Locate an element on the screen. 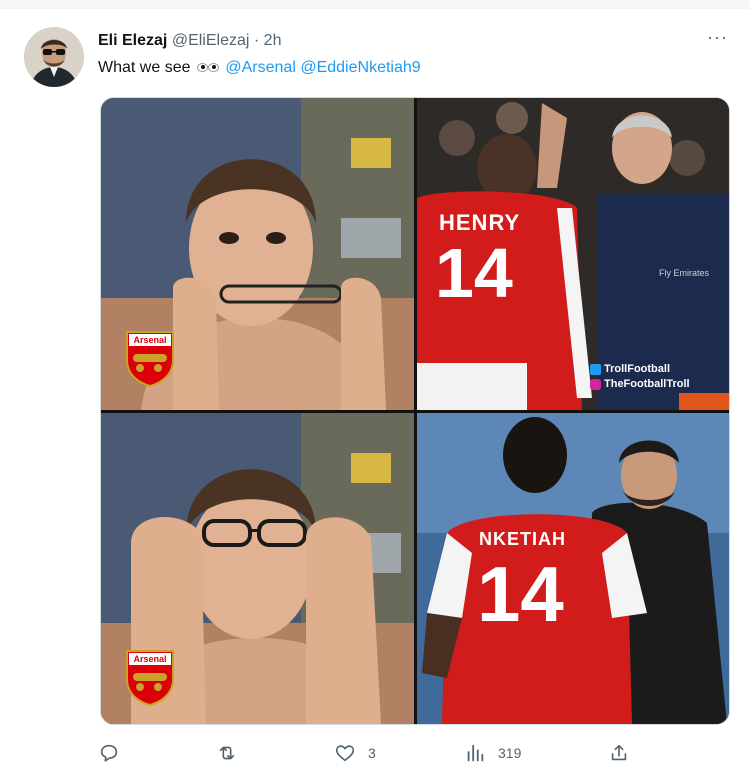 This screenshot has width=750, height=776. avatar-image is located at coordinates (54, 57).